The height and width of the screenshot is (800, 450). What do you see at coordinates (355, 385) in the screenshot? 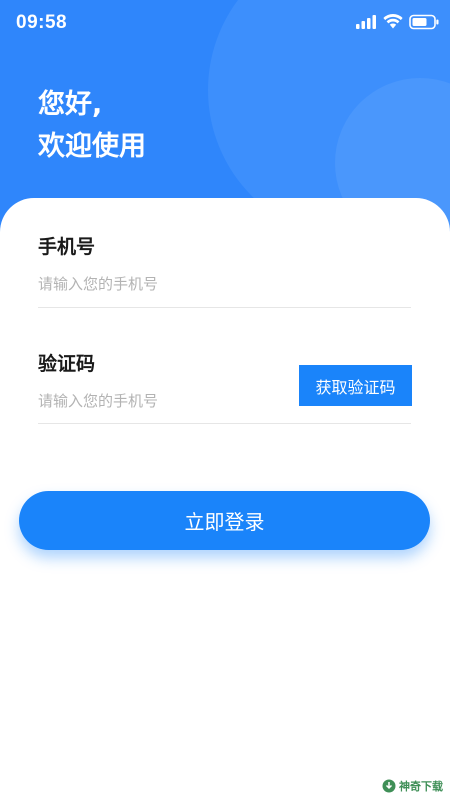
I see `get-code-button: 获取验证码` at bounding box center [355, 385].